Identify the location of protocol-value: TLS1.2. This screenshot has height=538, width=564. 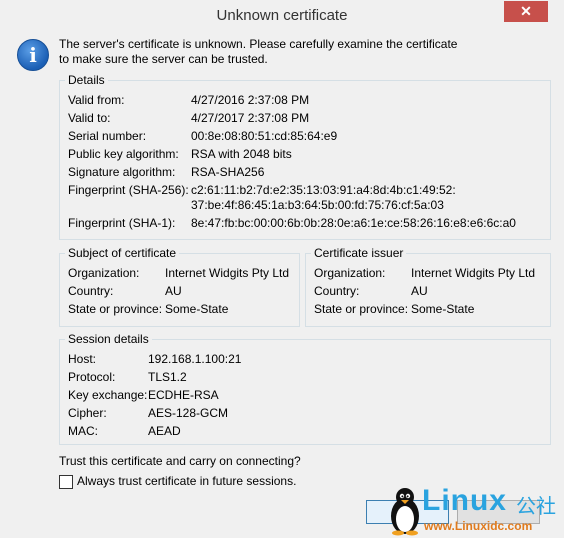
(167, 377).